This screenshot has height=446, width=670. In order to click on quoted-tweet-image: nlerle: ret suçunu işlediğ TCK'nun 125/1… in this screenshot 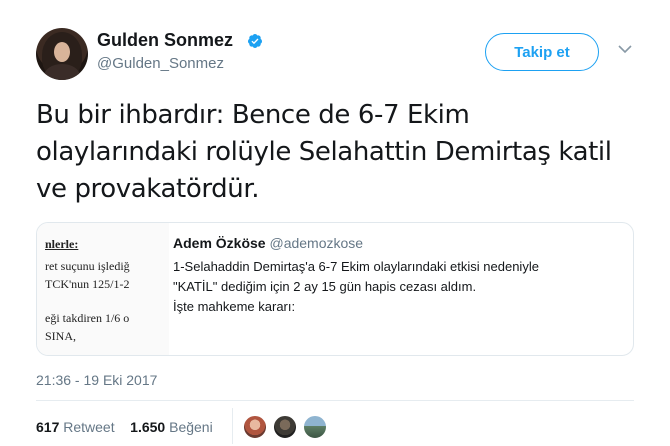, I will do `click(103, 289)`.